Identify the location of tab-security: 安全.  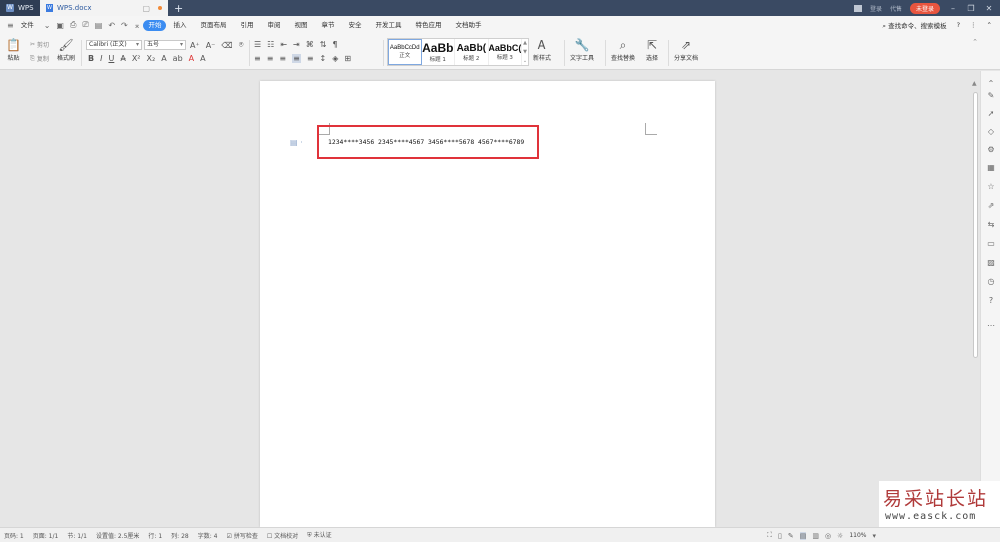
(354, 25).